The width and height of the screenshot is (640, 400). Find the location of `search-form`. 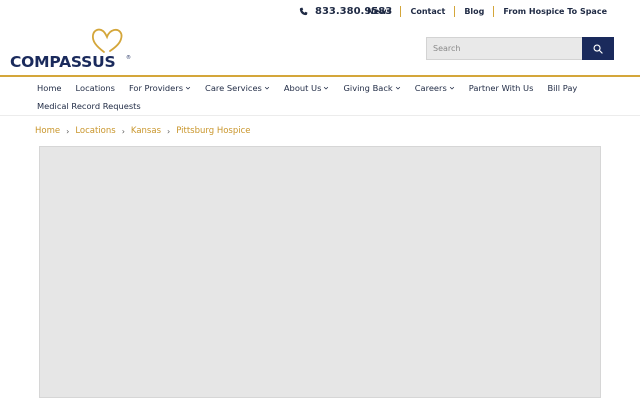

search-form is located at coordinates (520, 48).